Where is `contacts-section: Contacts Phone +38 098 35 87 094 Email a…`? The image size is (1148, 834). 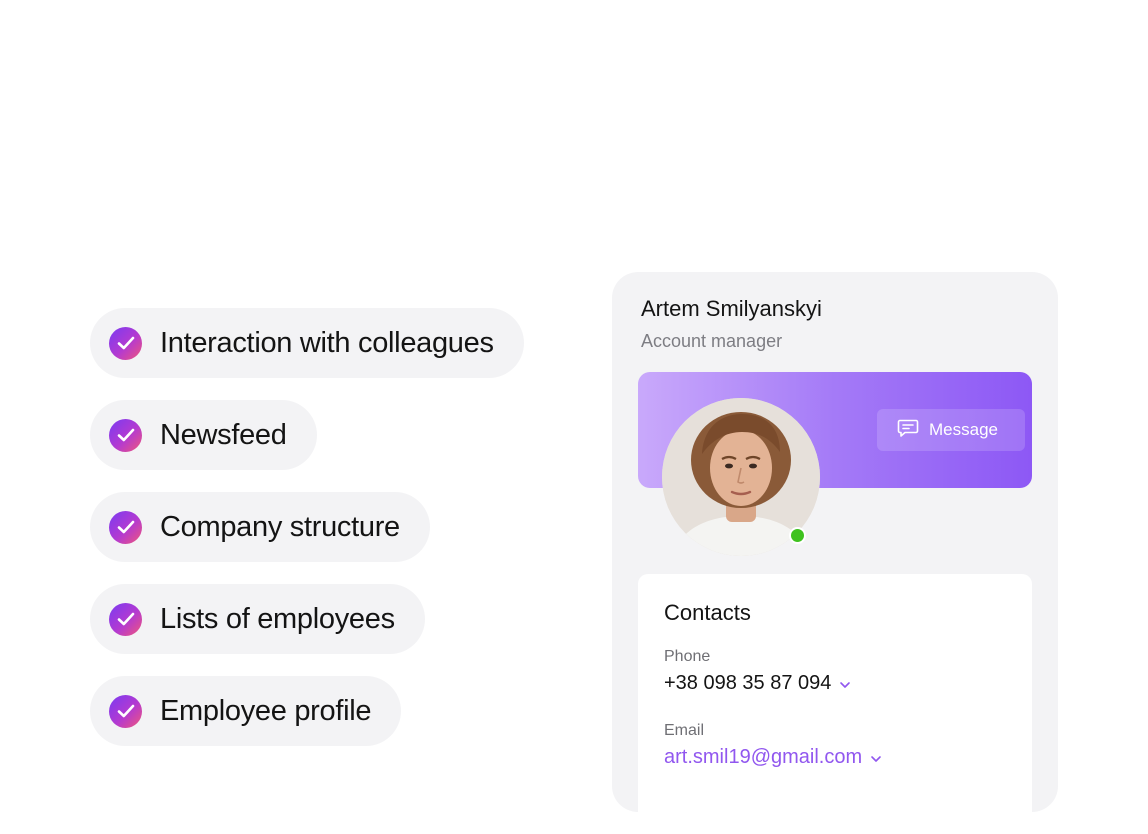
contacts-section: Contacts Phone +38 098 35 87 094 Email a… is located at coordinates (835, 704).